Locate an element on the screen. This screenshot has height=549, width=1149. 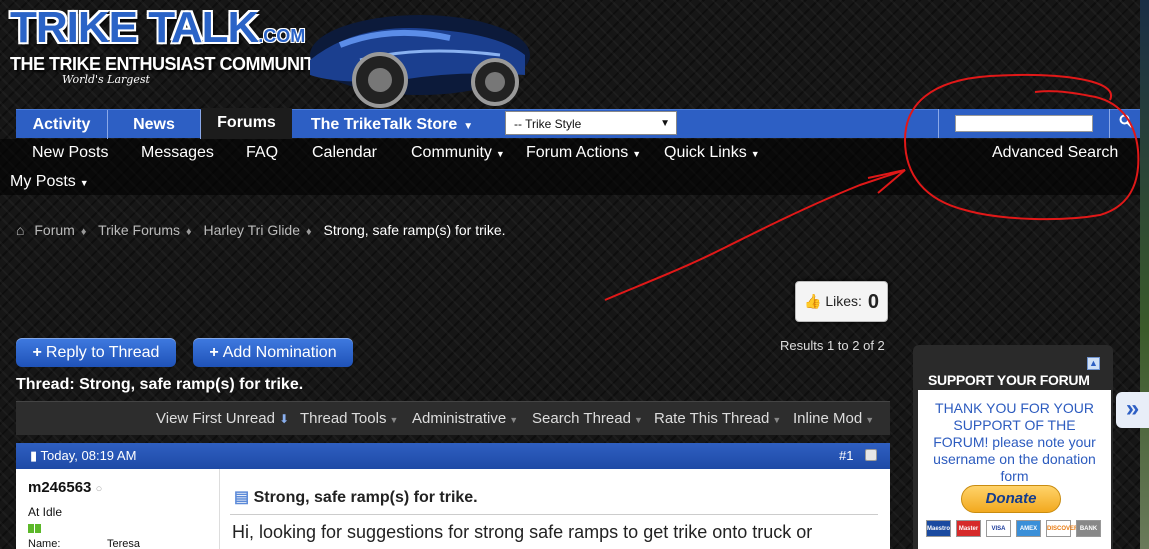
user-status: At Idle is located at coordinates (45, 512).